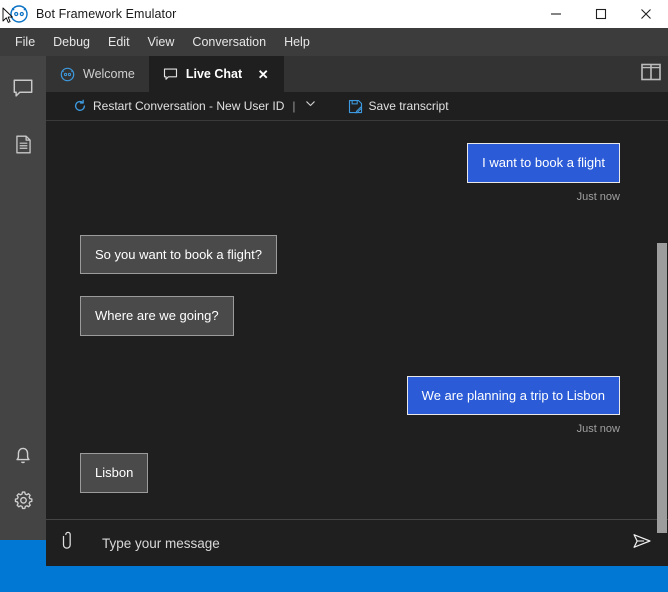 The width and height of the screenshot is (668, 592). What do you see at coordinates (119, 42) in the screenshot?
I see `menu-edit: Edit` at bounding box center [119, 42].